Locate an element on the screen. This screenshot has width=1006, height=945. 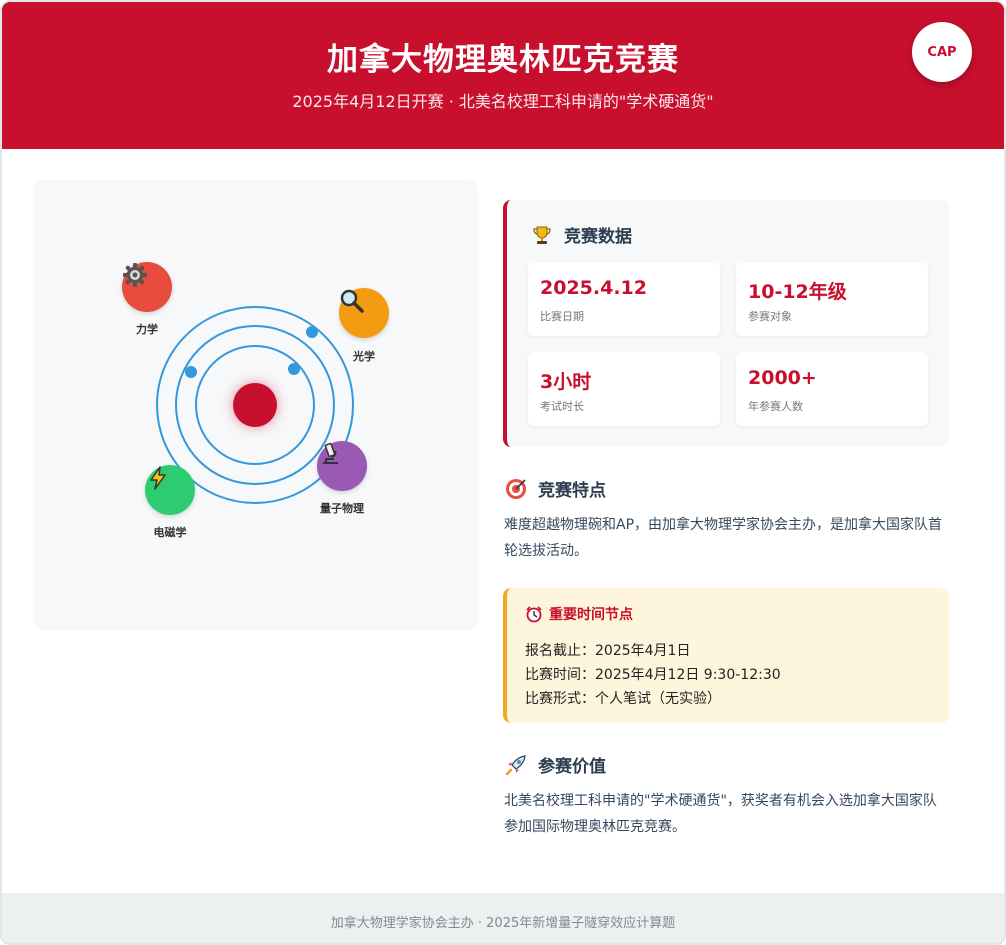
electromagnetism-node is located at coordinates (170, 490).